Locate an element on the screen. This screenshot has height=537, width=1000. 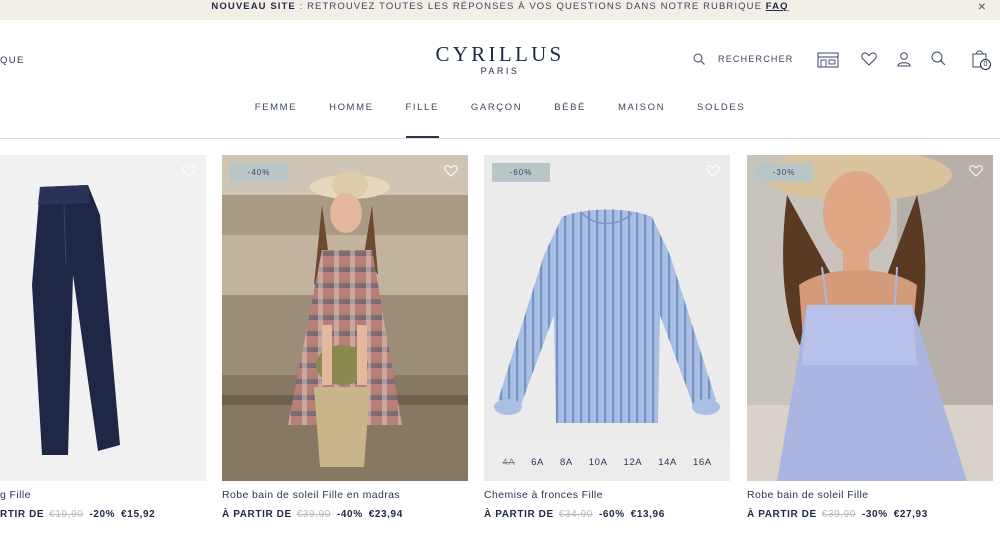
nav-item-bebe: BÉBÉ is located at coordinates (570, 120).